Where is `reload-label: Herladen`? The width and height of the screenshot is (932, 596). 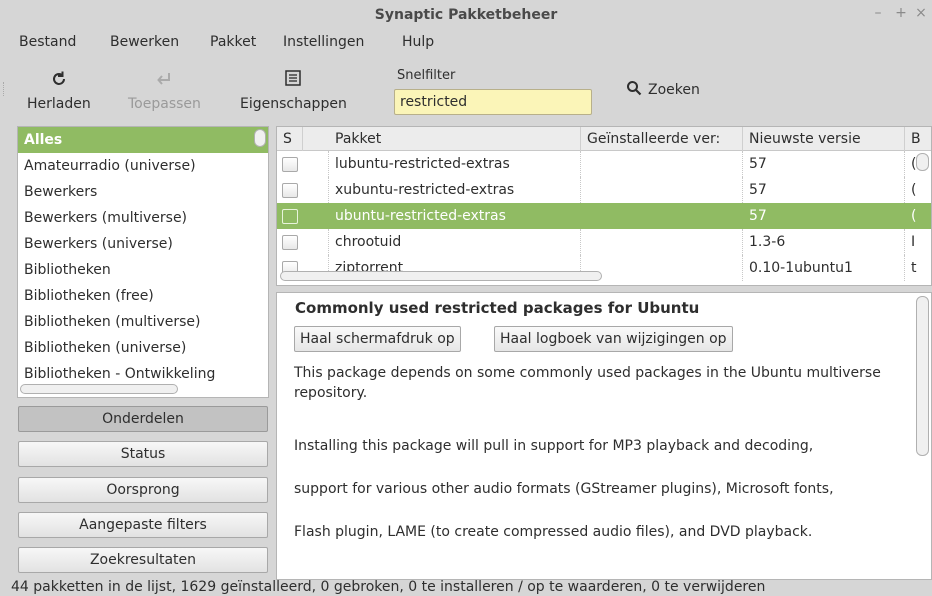
reload-label: Herladen is located at coordinates (59, 104).